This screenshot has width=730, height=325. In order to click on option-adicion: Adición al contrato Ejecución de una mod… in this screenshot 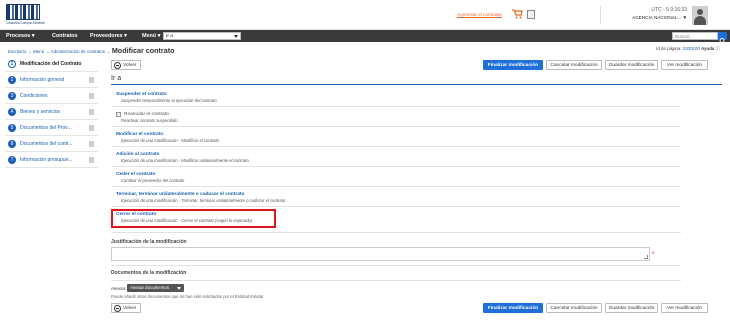, I will do `click(396, 157)`.